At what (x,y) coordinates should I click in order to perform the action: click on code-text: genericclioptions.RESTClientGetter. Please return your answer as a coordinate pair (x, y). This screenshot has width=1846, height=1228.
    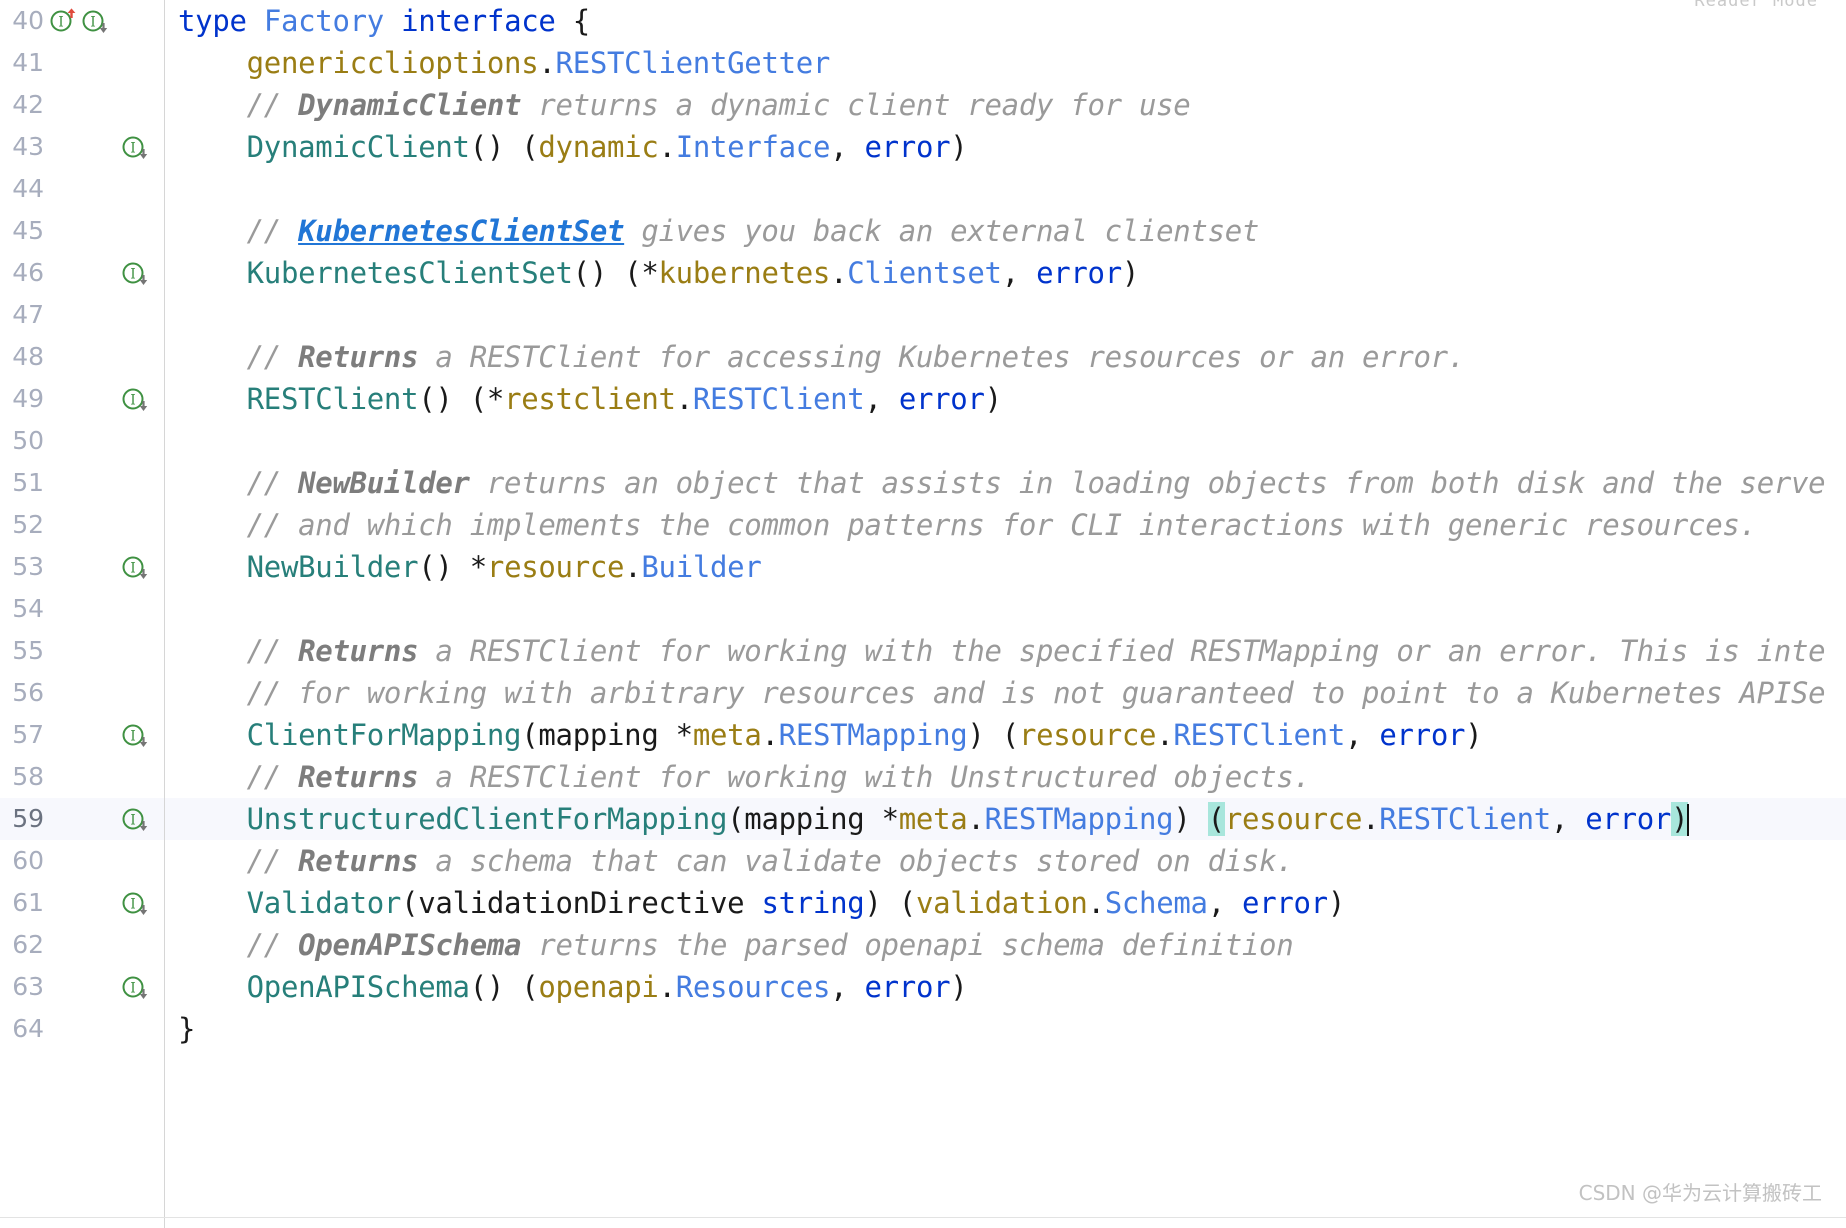
    Looking at the image, I should click on (1012, 63).